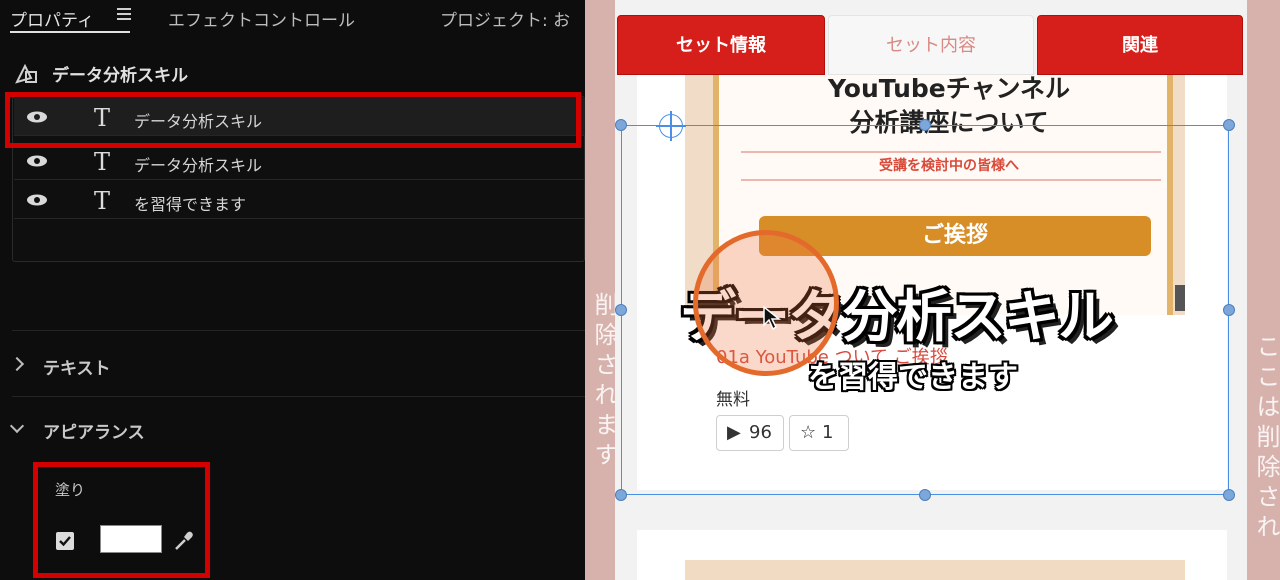 This screenshot has height=580, width=1280. I want to click on chevron-down-icon, so click(17, 426).